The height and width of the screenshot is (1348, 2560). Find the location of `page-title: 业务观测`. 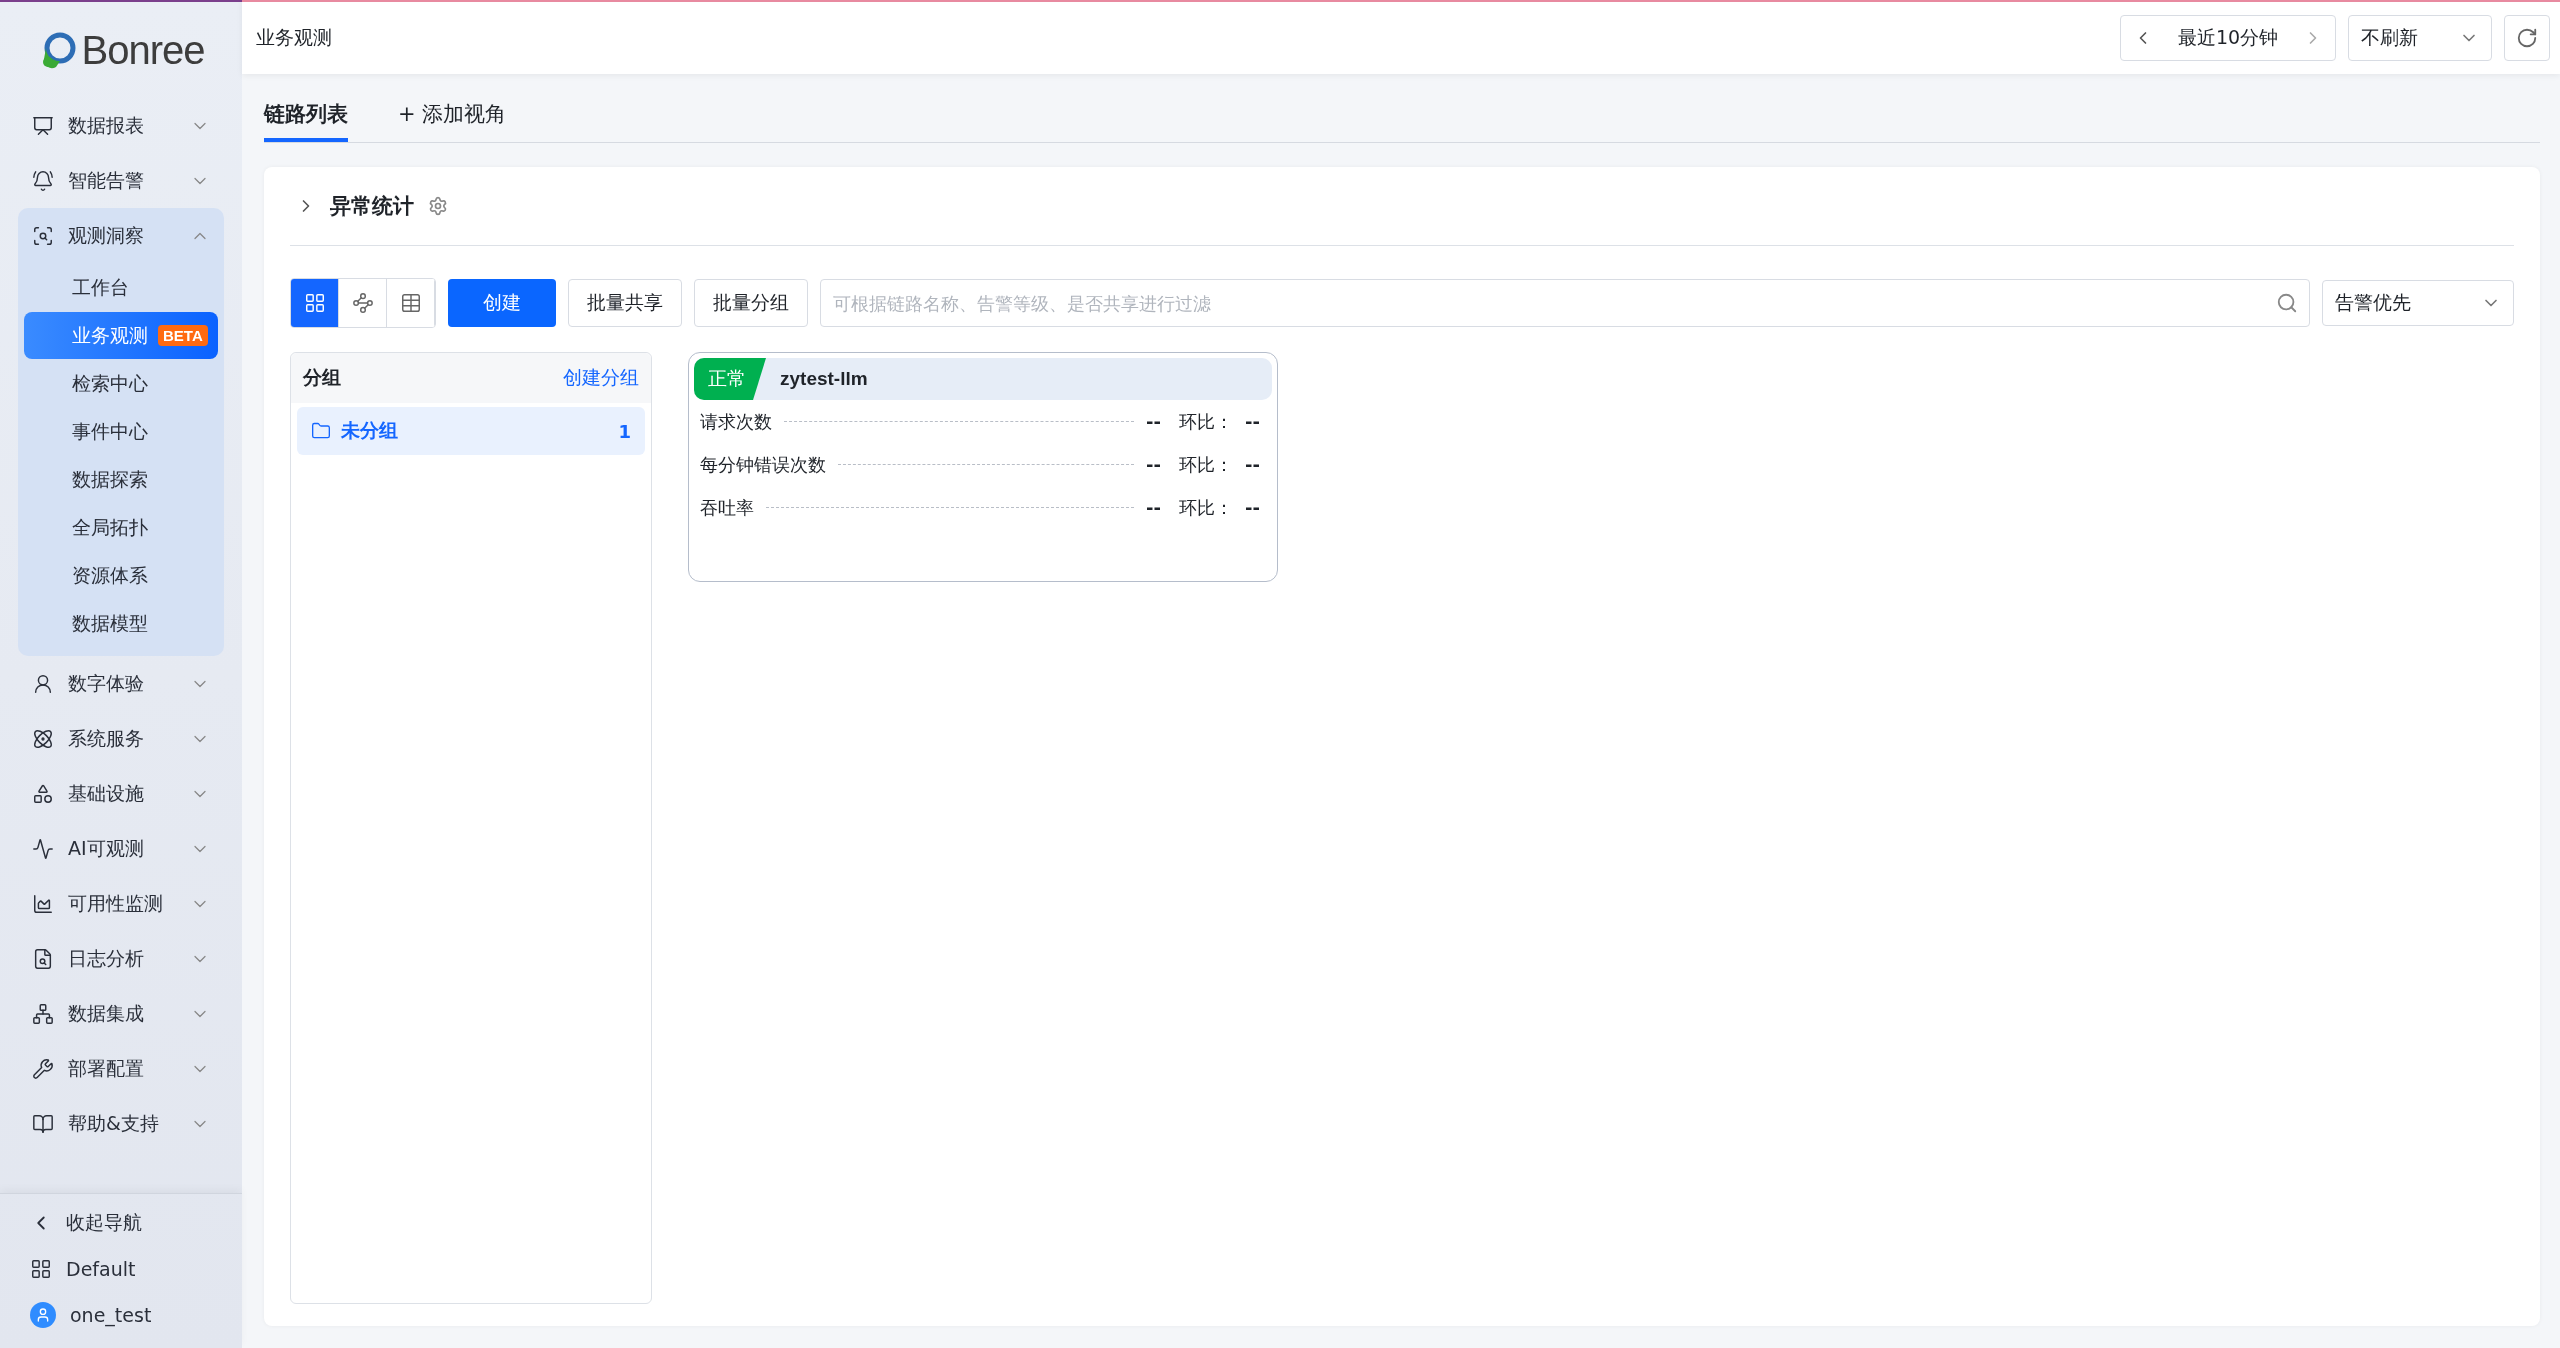

page-title: 业务观测 is located at coordinates (294, 37).